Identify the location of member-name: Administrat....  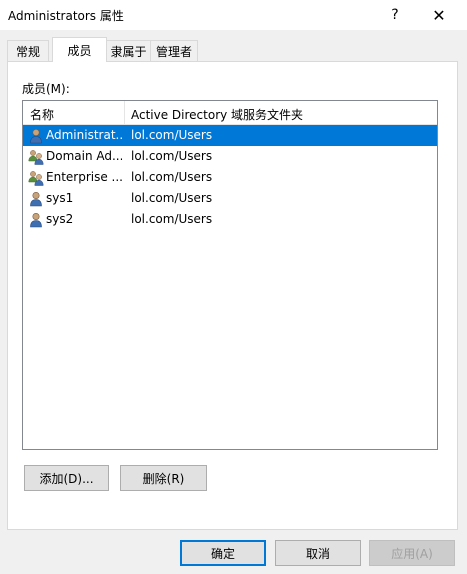
(84, 135).